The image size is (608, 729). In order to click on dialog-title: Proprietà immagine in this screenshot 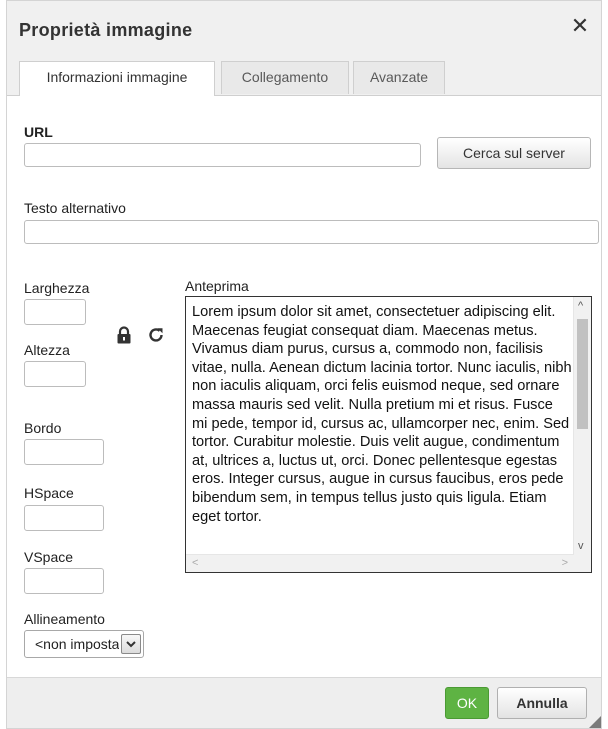, I will do `click(106, 30)`.